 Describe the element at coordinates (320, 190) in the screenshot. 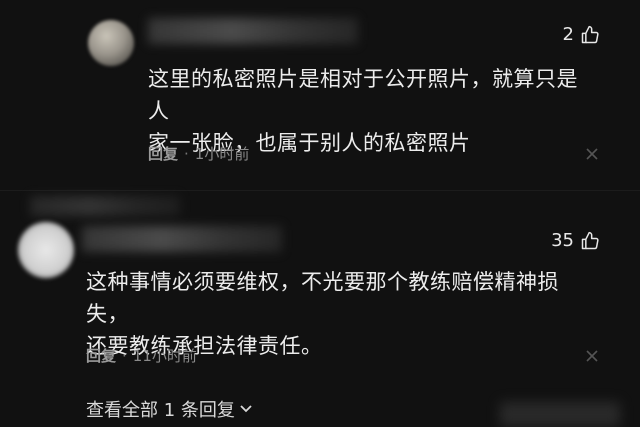

I see `divider` at that location.